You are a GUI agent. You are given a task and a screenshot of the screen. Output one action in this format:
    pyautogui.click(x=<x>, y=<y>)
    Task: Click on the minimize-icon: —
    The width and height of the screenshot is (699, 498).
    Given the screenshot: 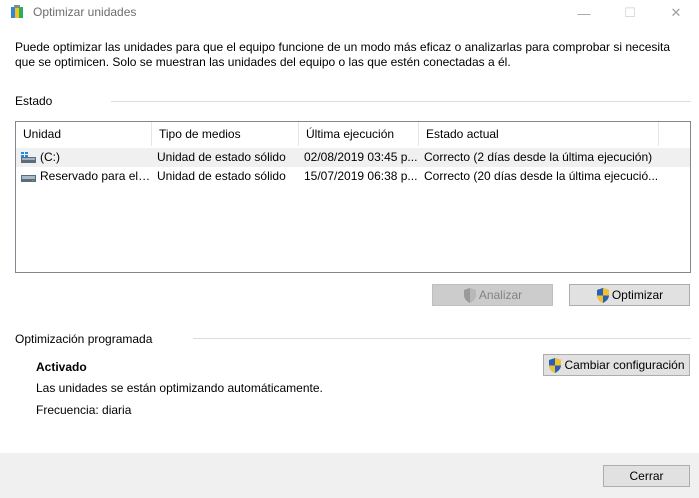 What is the action you would take?
    pyautogui.click(x=584, y=13)
    